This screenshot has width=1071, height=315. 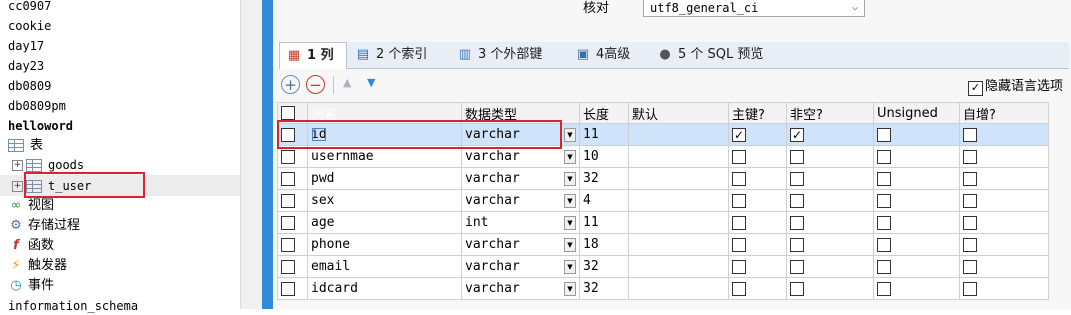 What do you see at coordinates (313, 55) in the screenshot?
I see `tab-columns: ▦ 1 列` at bounding box center [313, 55].